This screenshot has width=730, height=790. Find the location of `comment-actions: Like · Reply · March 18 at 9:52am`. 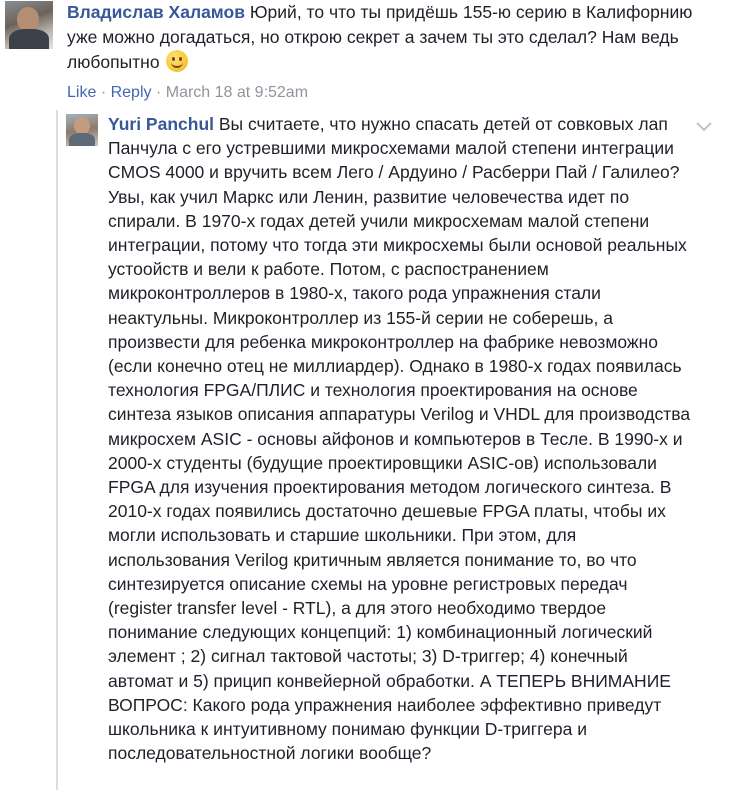

comment-actions: Like · Reply · March 18 at 9:52am is located at coordinates (187, 93).